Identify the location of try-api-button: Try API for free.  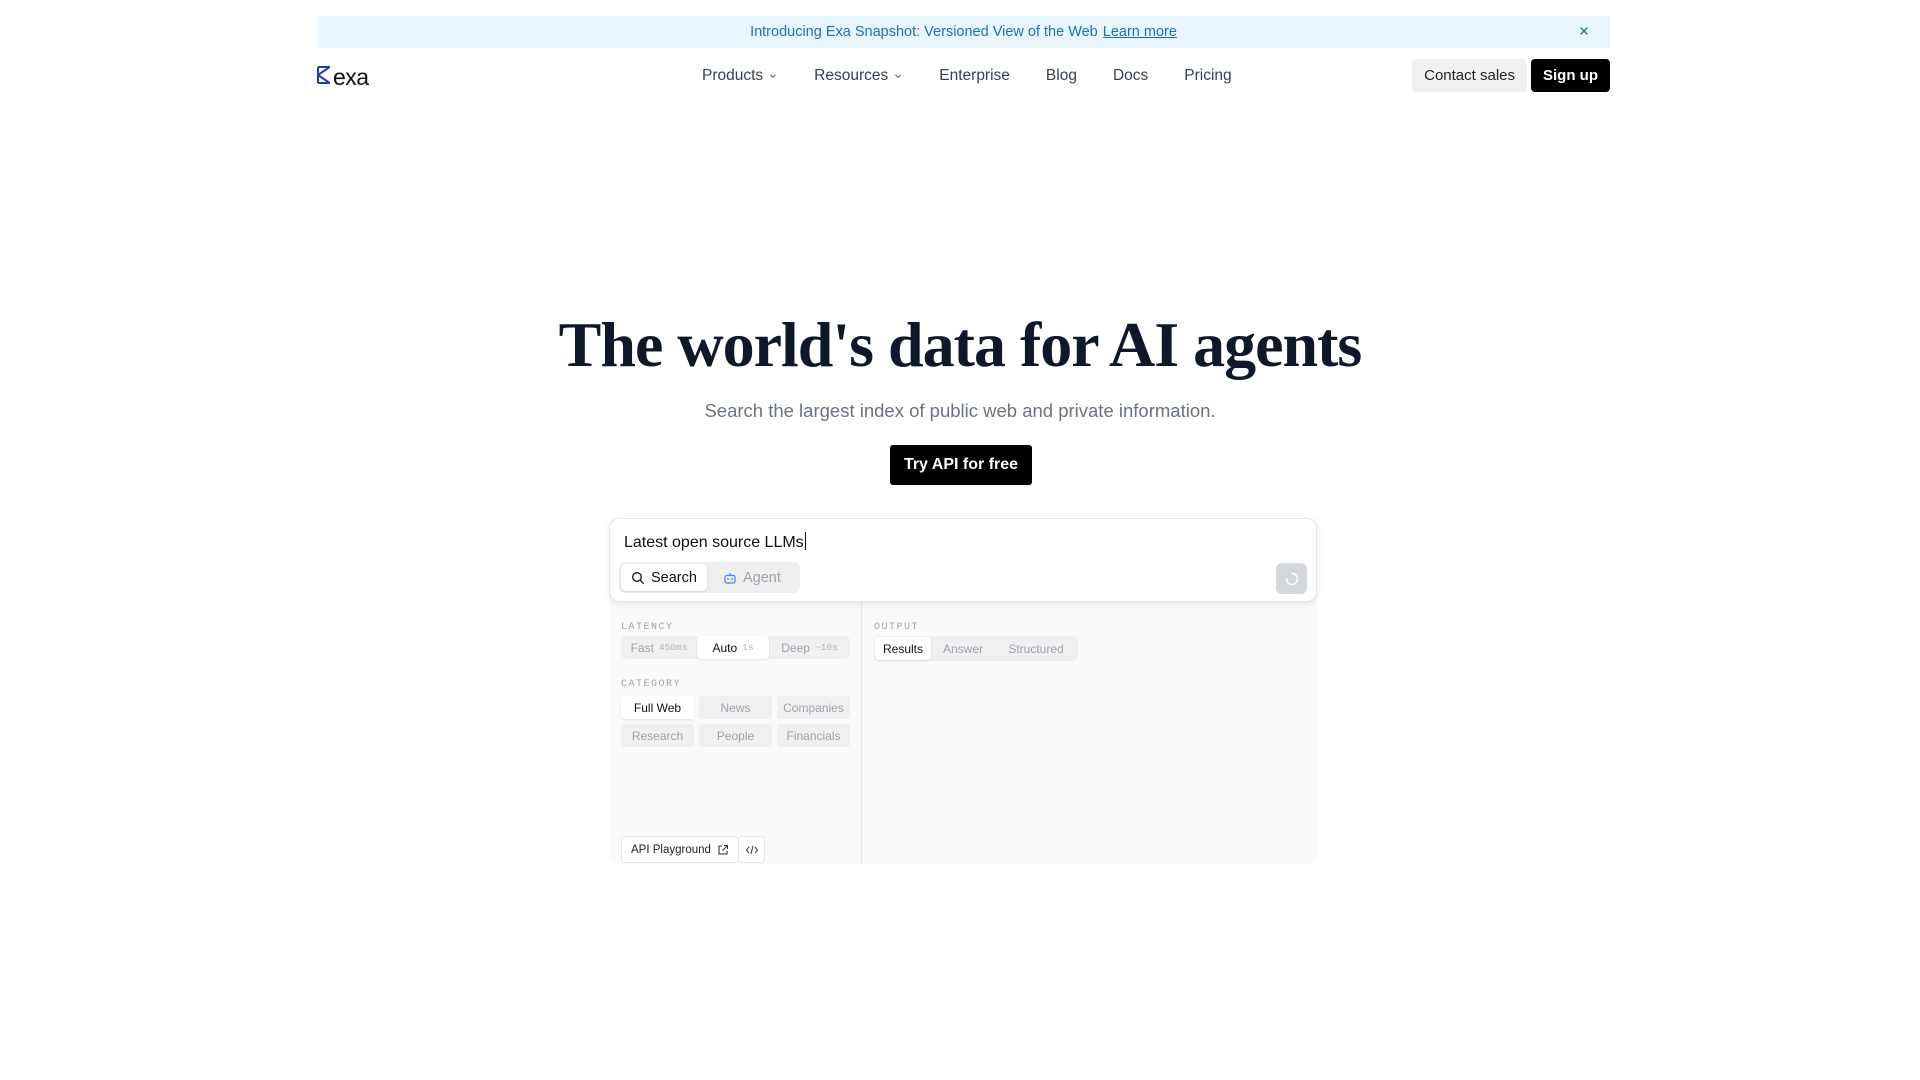
(961, 465).